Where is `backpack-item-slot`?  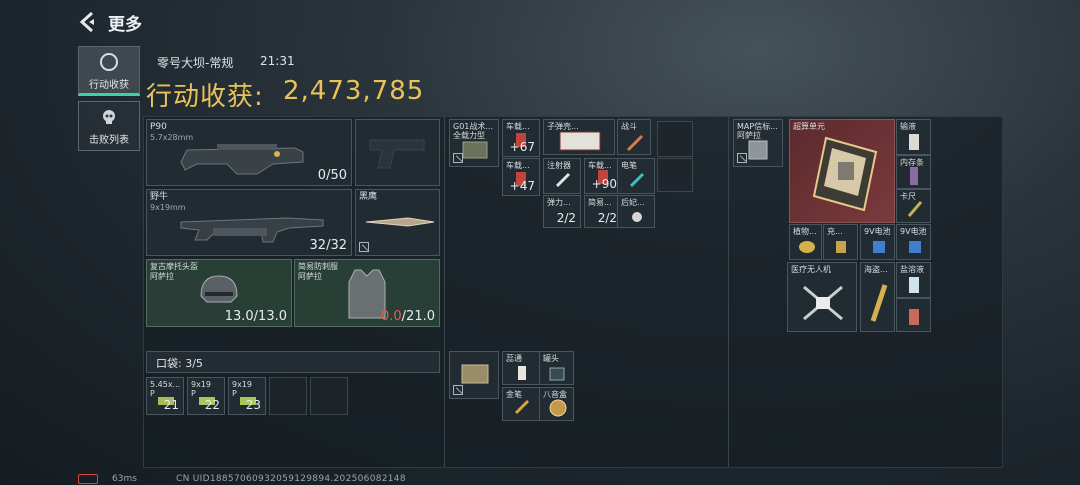
backpack-item-slot is located at coordinates (913, 315).